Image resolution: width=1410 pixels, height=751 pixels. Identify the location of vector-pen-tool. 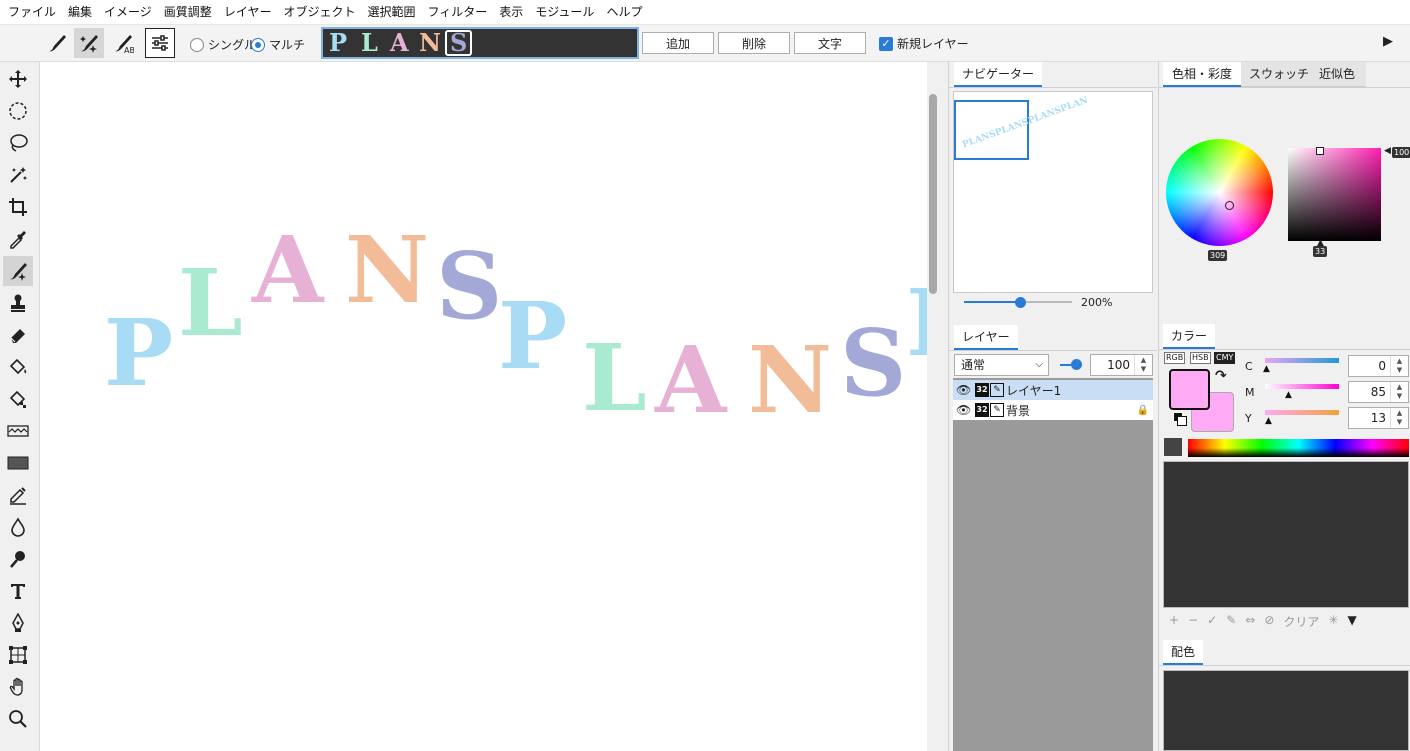
(18, 495).